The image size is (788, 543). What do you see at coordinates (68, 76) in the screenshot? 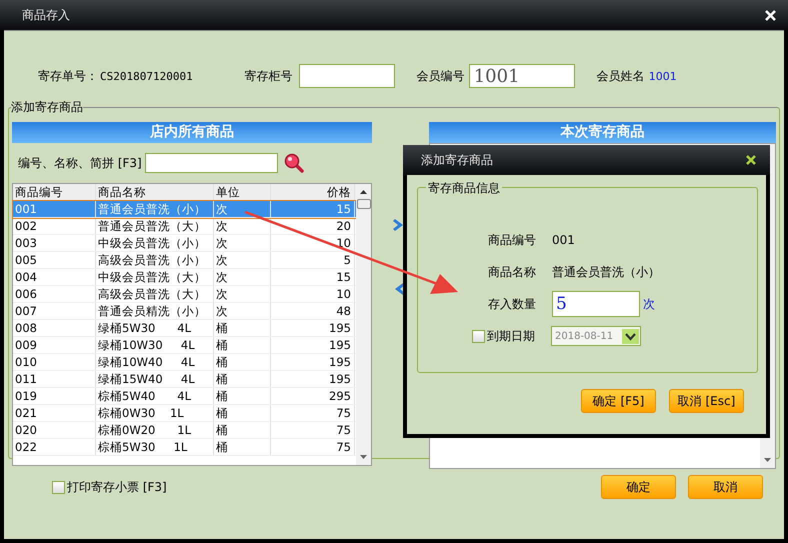
I see `order-label: 寄存单号：` at bounding box center [68, 76].